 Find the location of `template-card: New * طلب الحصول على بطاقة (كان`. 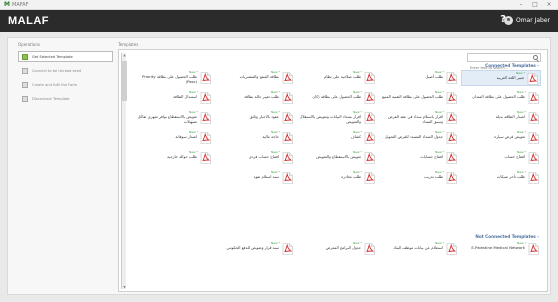

template-card: New * طلب الحصول على بطاقة (كان is located at coordinates (337, 98).